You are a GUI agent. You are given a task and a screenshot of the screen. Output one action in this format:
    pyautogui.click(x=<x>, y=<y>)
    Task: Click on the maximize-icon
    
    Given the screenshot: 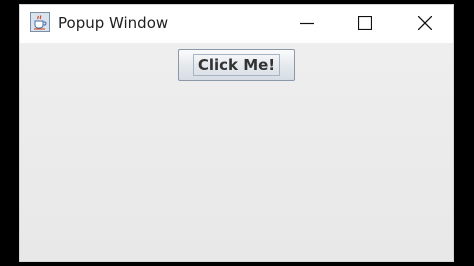 What is the action you would take?
    pyautogui.click(x=365, y=23)
    